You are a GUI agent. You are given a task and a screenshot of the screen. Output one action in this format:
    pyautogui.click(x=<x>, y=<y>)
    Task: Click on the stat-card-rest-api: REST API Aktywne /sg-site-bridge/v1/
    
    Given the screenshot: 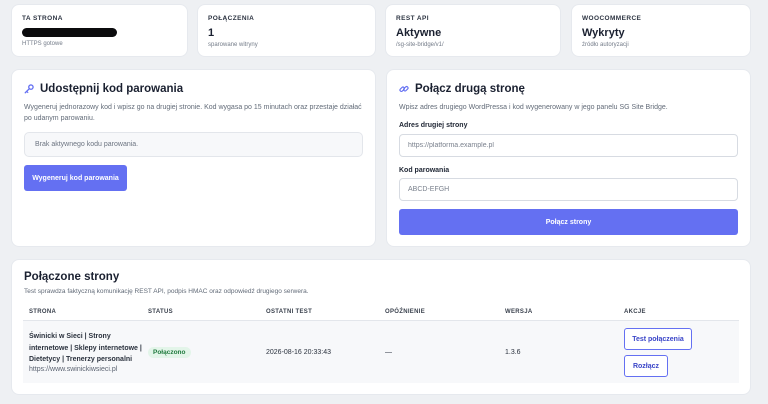 What is the action you would take?
    pyautogui.click(x=473, y=30)
    